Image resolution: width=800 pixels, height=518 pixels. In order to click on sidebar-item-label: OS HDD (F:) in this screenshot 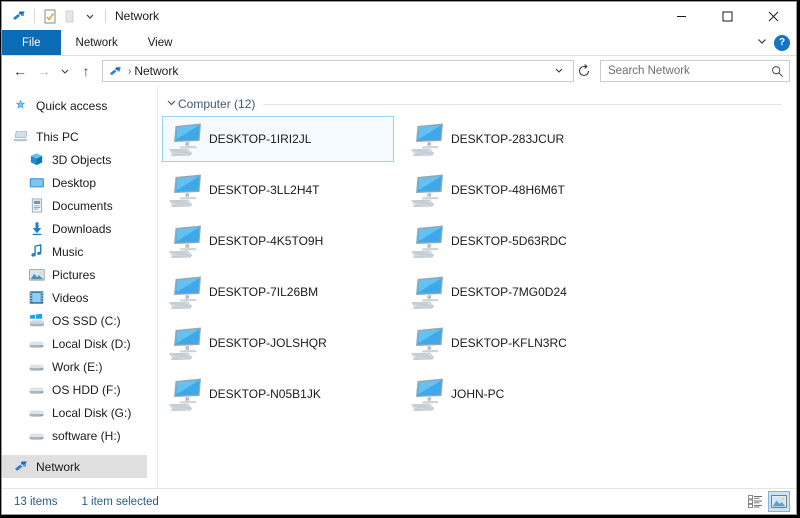, I will do `click(86, 389)`.